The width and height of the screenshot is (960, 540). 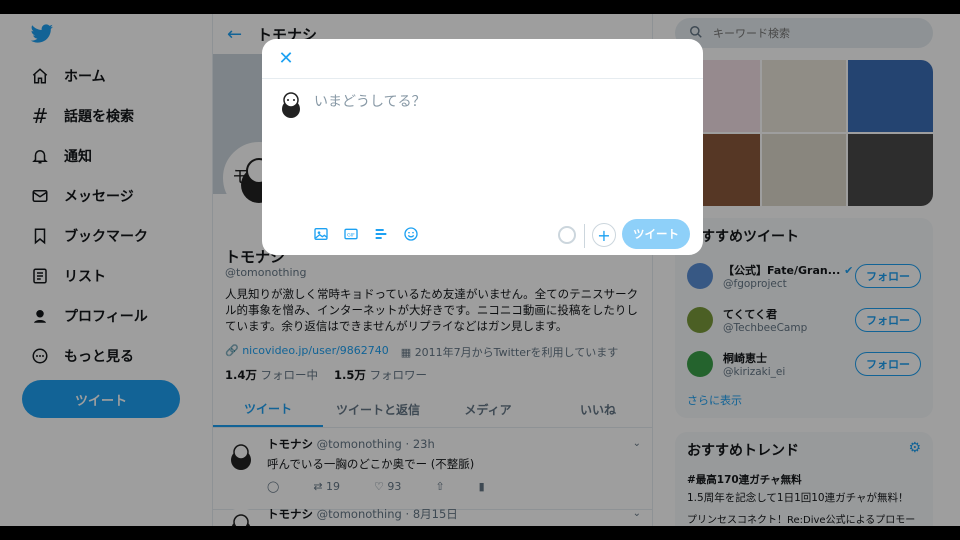 I want to click on poll-icon, so click(x=381, y=234).